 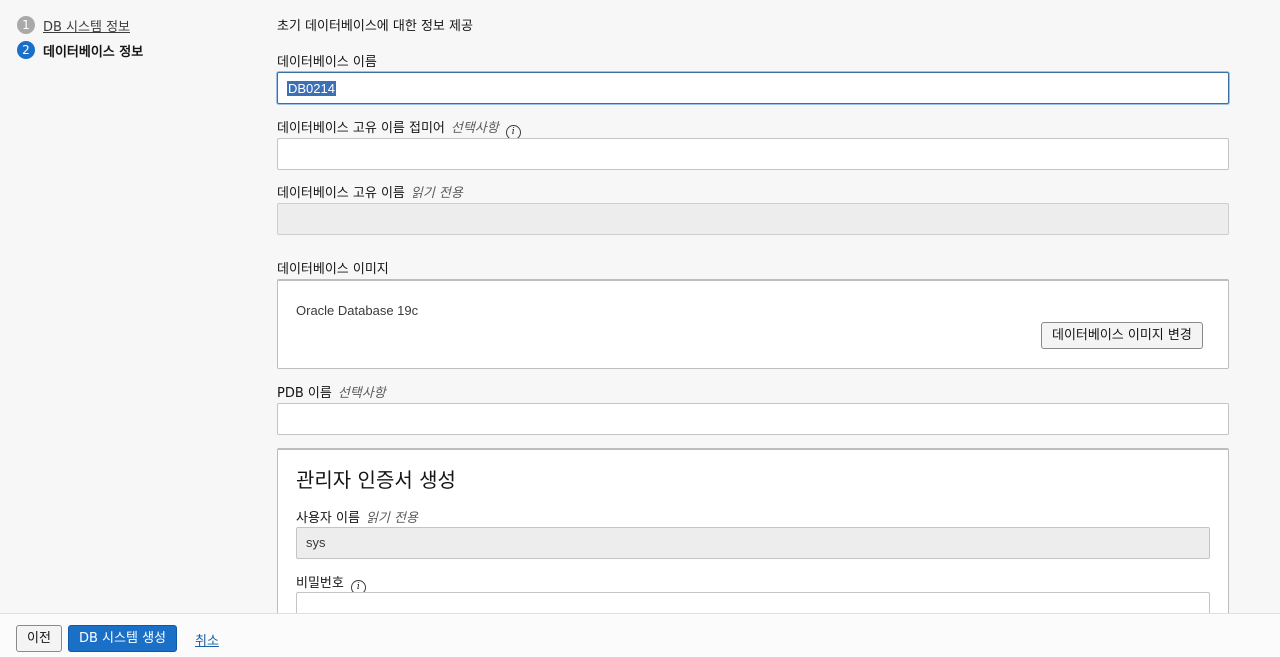 What do you see at coordinates (122, 638) in the screenshot?
I see `create-db-system-button: DB 시스템 생성` at bounding box center [122, 638].